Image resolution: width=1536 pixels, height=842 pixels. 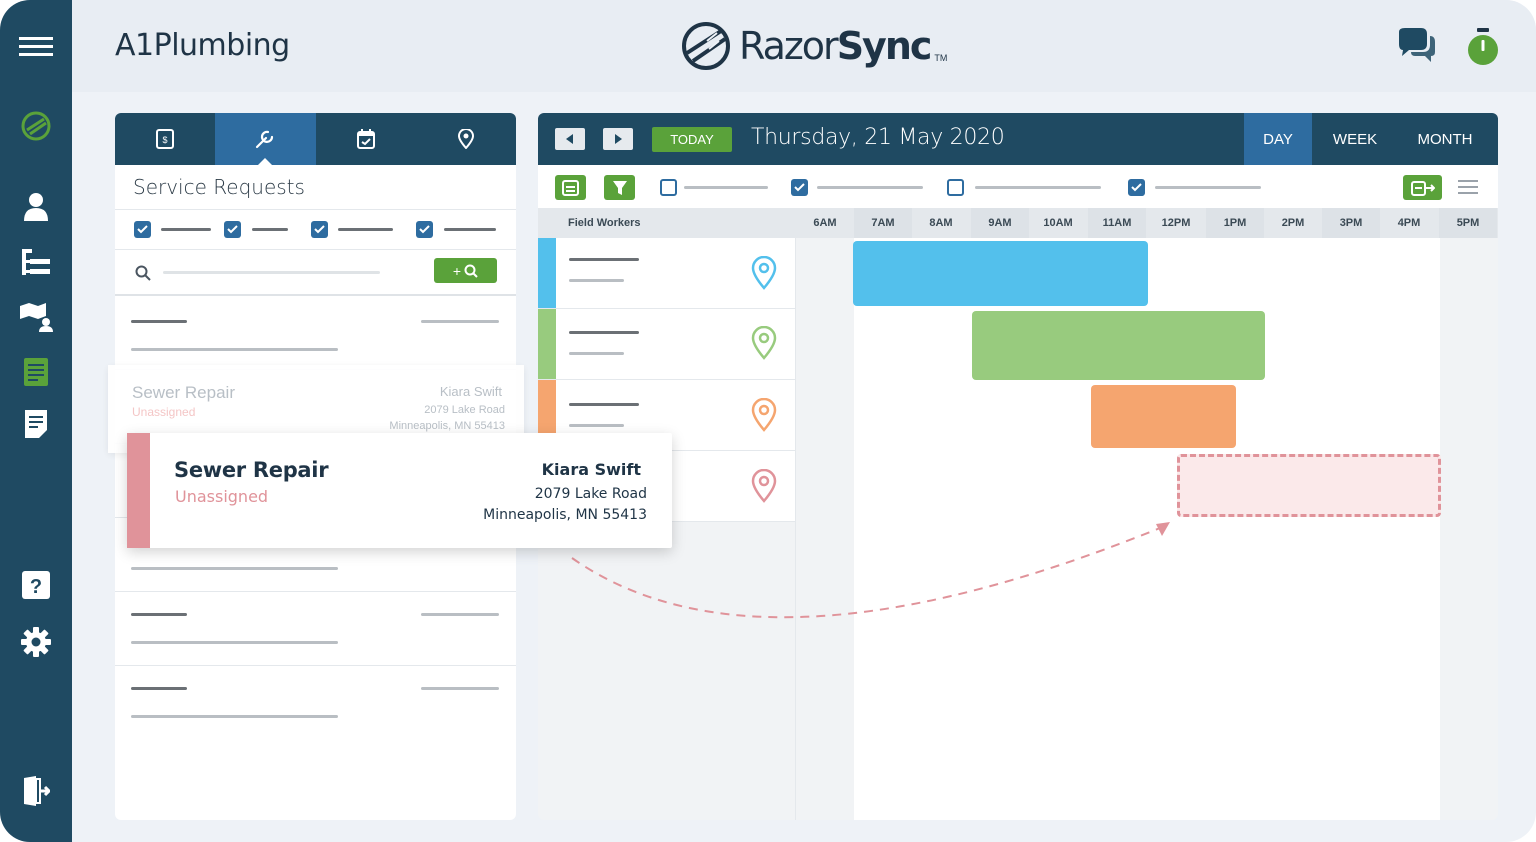 I want to click on logout-icon, so click(x=36, y=791).